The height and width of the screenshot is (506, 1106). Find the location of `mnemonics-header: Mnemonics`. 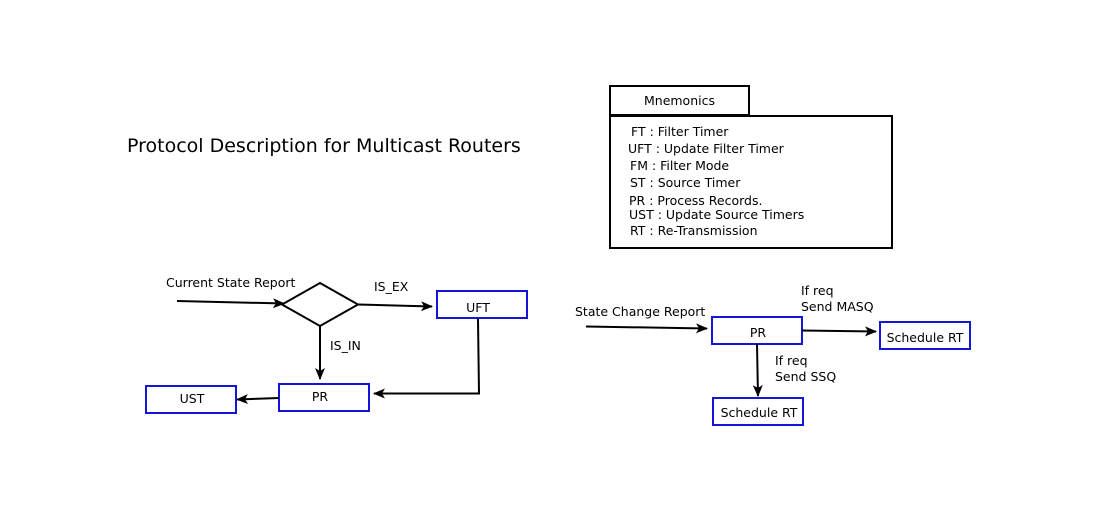

mnemonics-header: Mnemonics is located at coordinates (679, 100).